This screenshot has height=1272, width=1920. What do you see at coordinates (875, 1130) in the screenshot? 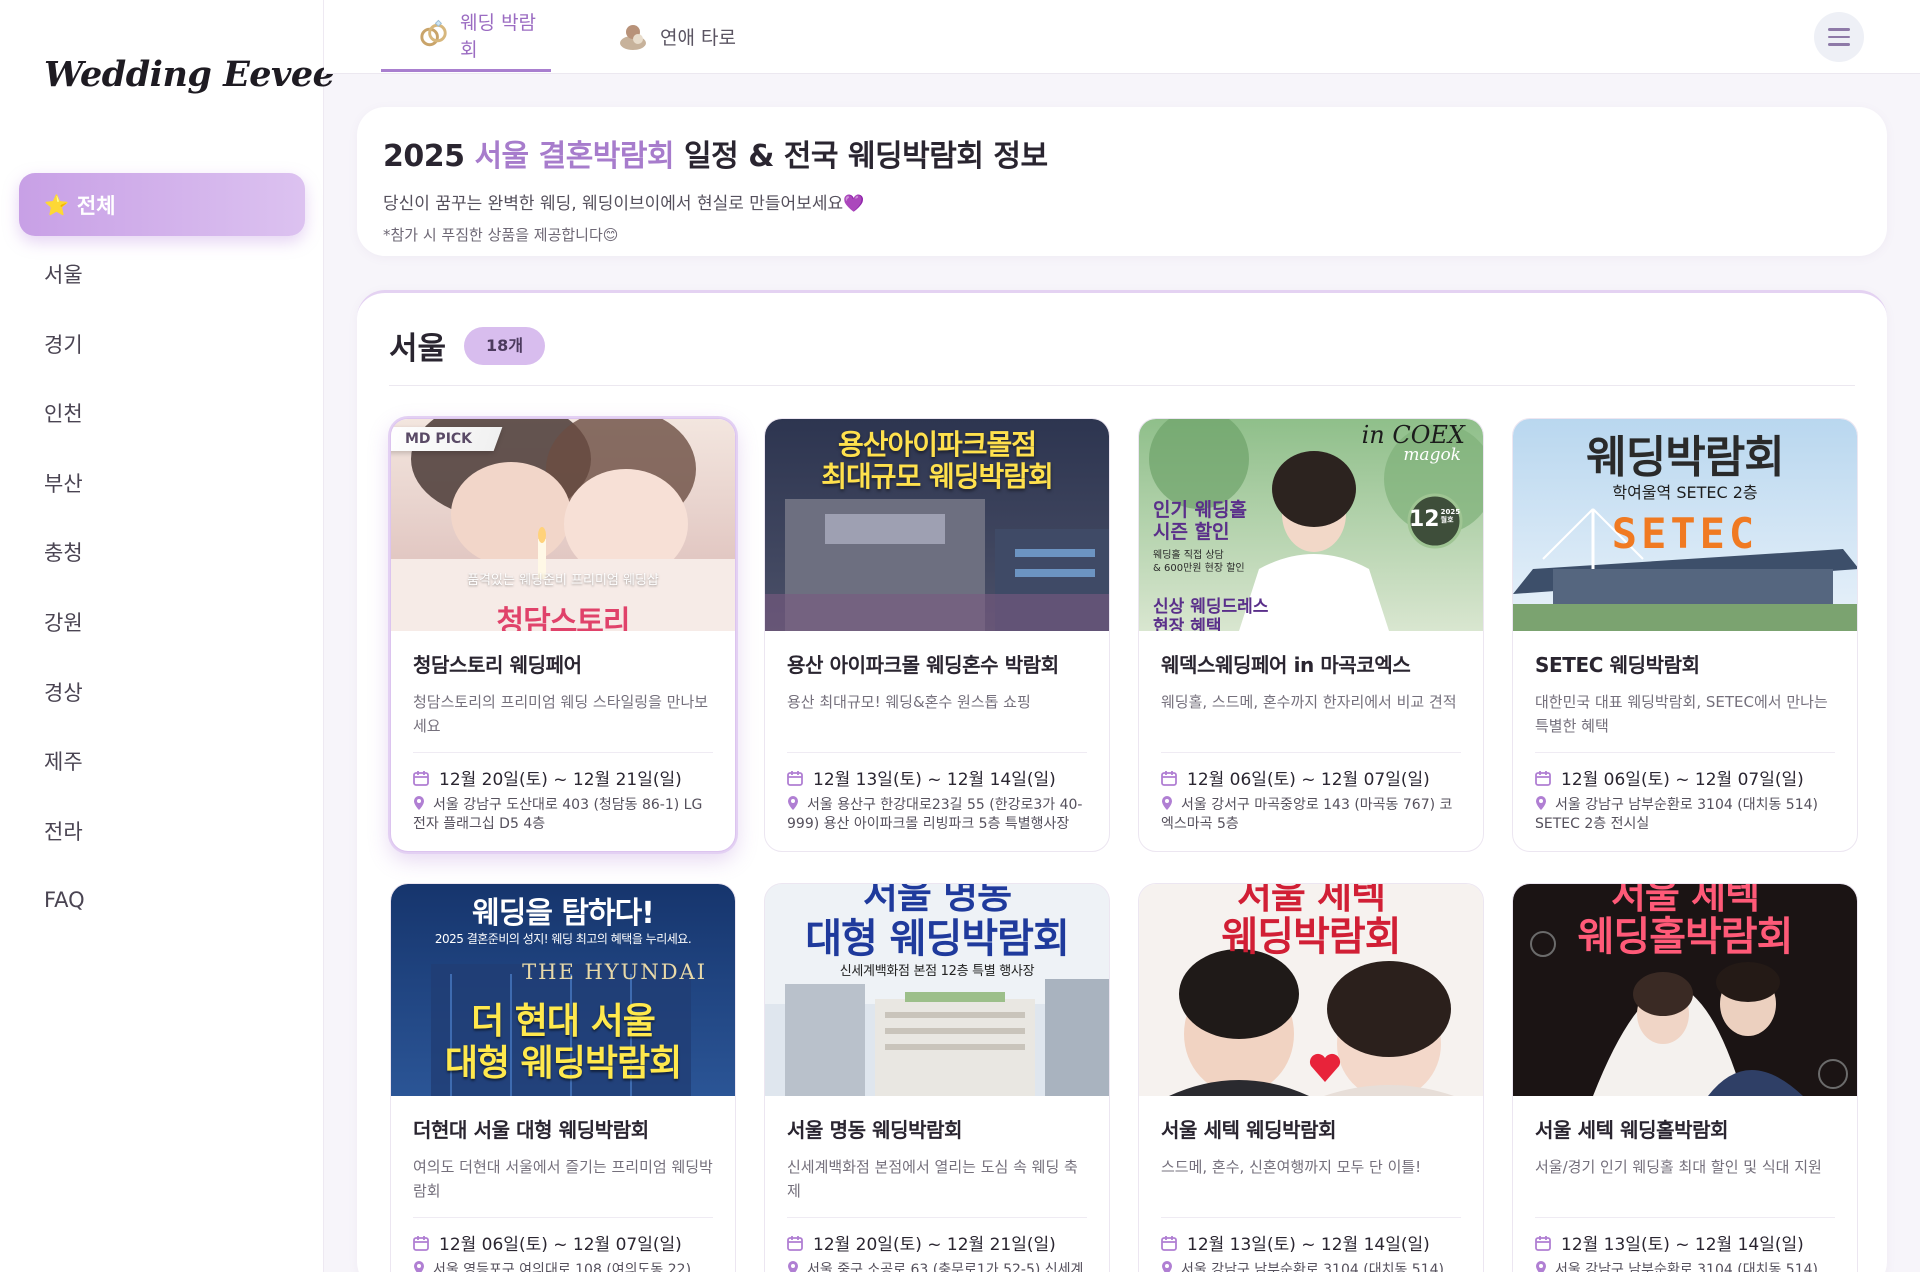
I see `card-title: 서울 명동 웨딩박람회` at bounding box center [875, 1130].